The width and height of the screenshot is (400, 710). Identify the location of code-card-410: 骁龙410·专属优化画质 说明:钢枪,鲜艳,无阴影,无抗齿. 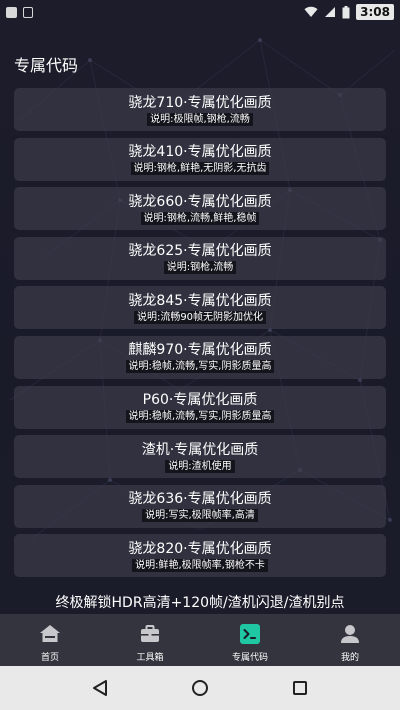
(200, 159).